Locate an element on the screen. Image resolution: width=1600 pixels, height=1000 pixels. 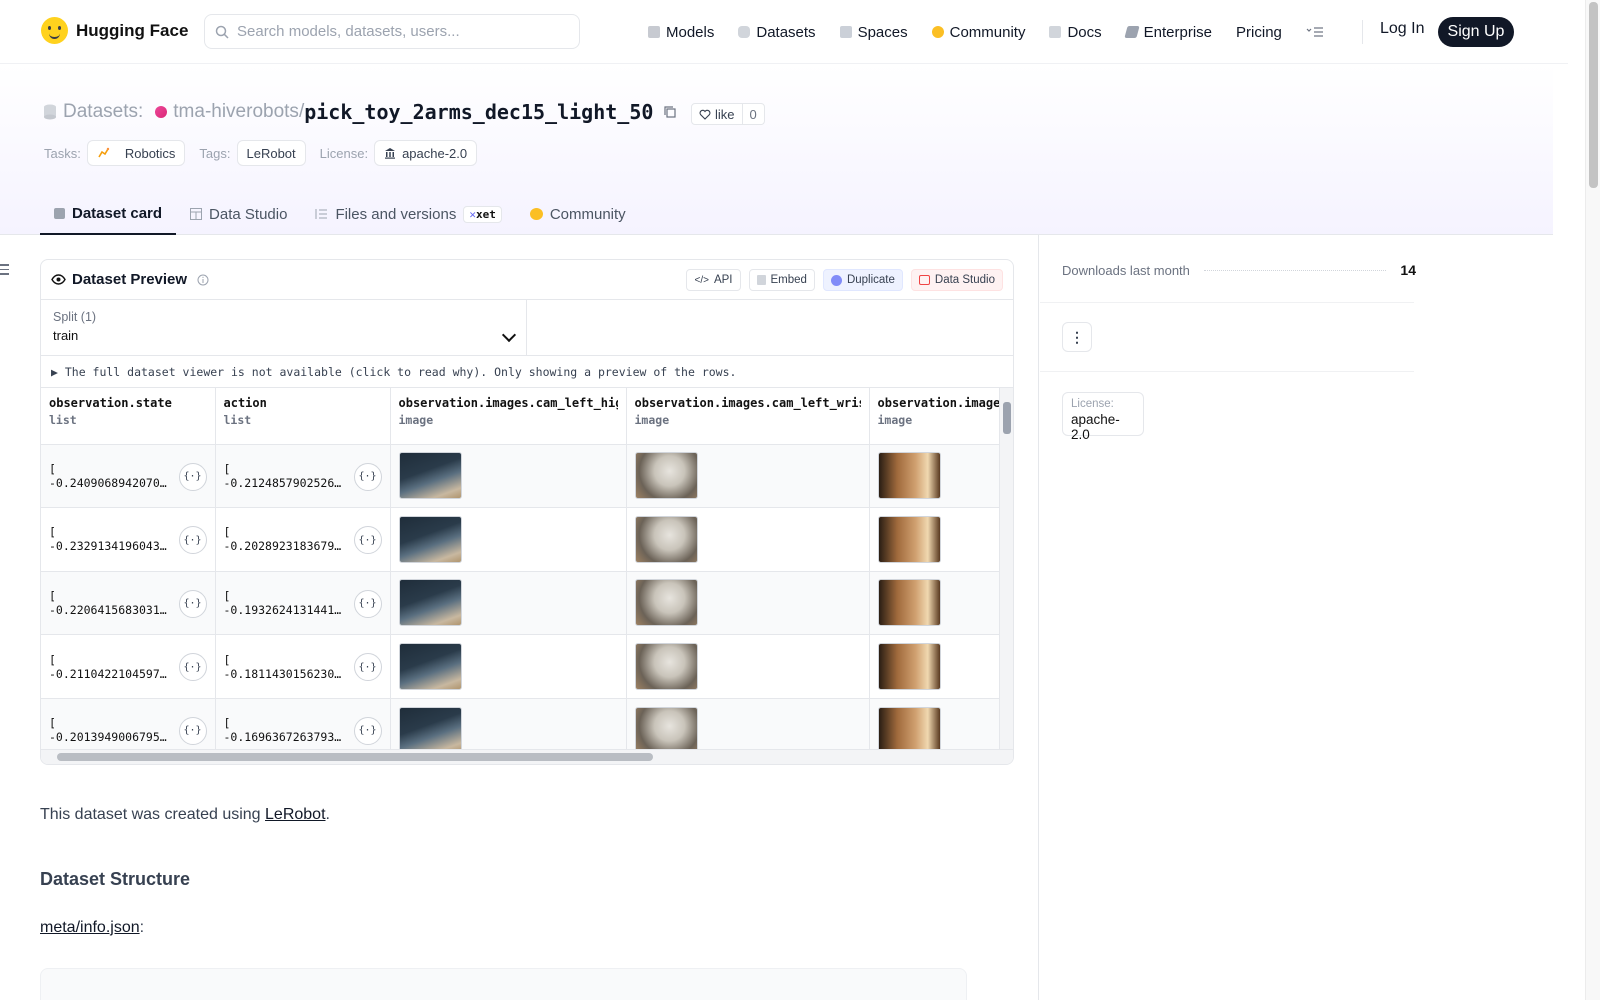
downloads-label: Downloads last month is located at coordinates (1126, 270).